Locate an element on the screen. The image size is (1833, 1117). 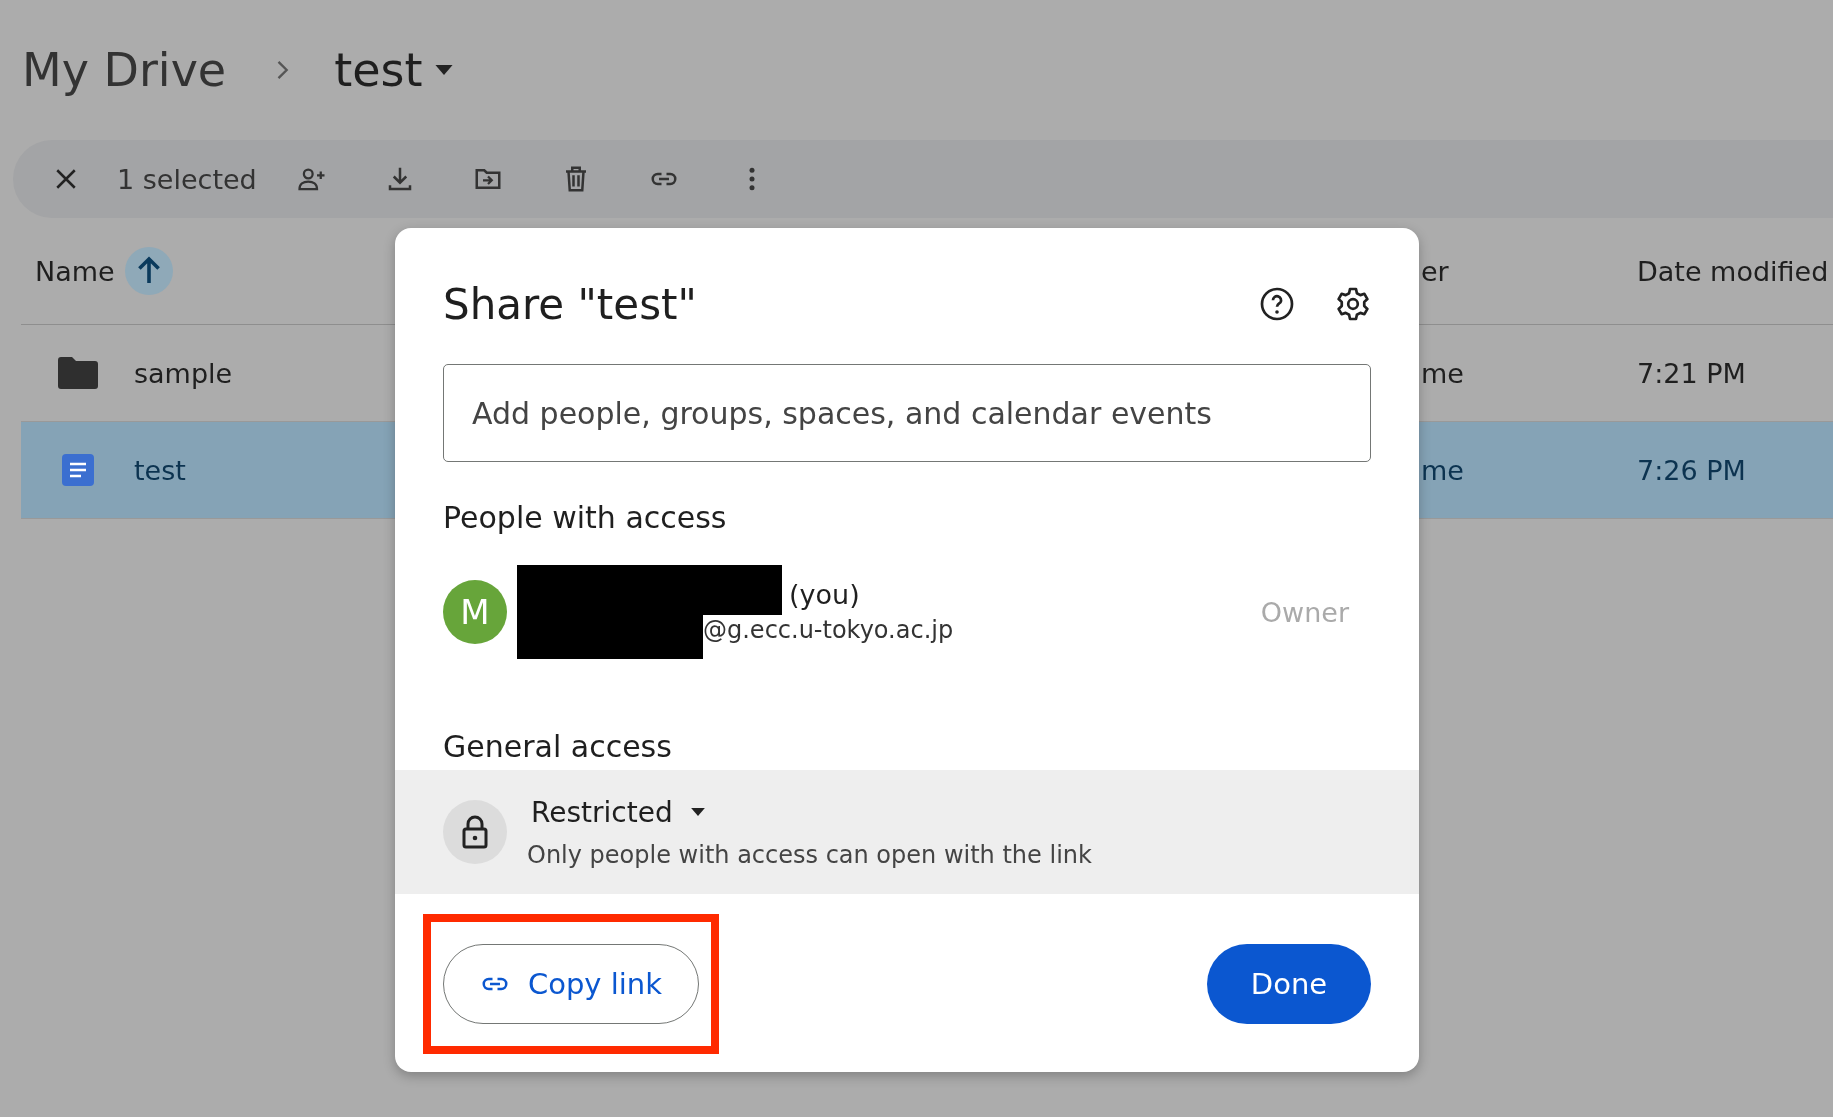
selection-count: 1 selected is located at coordinates (187, 179).